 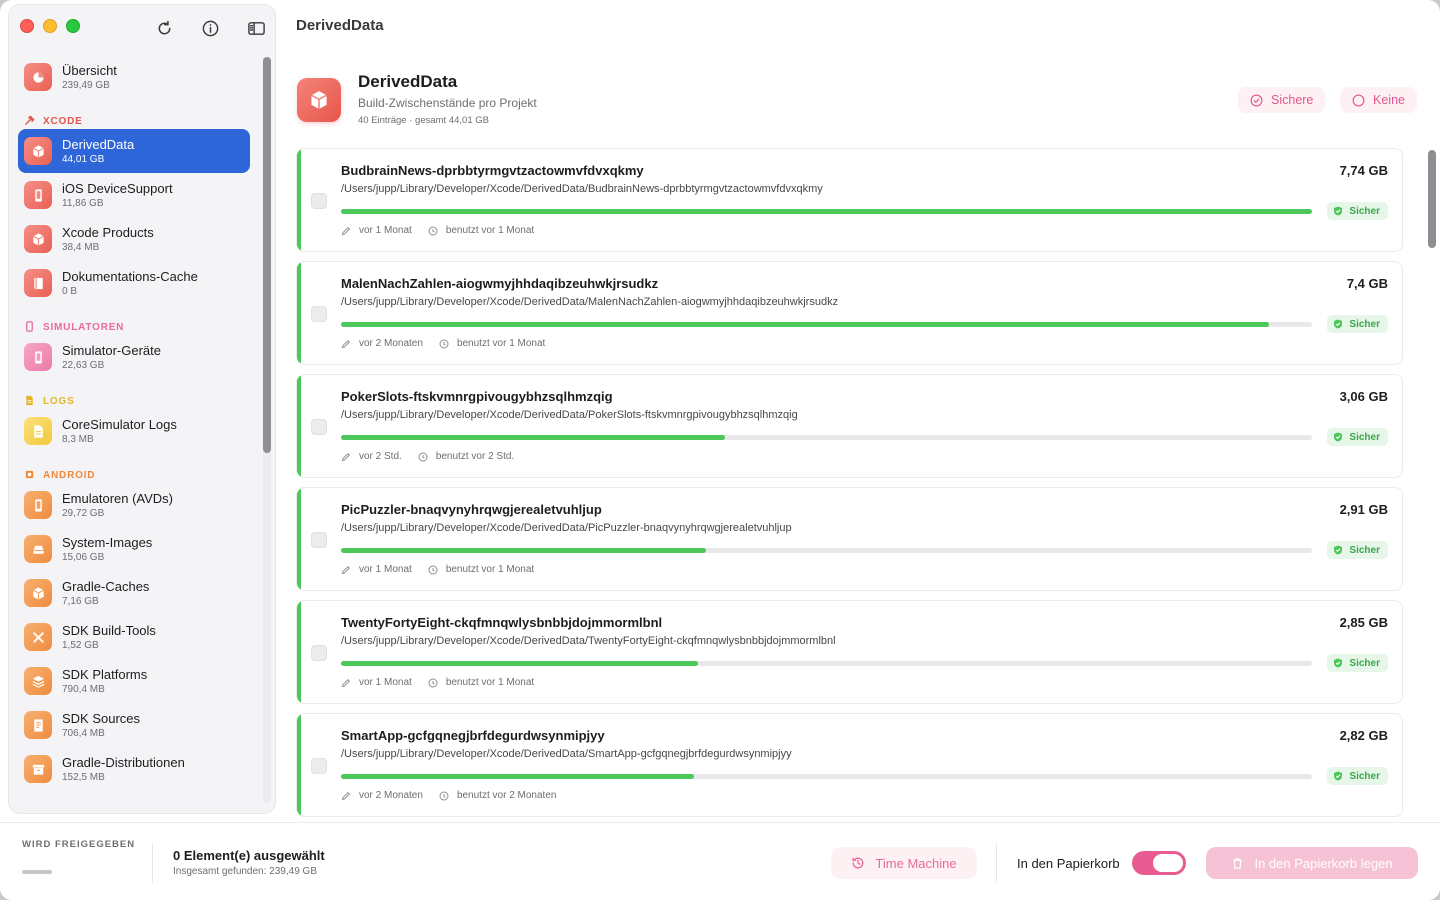 What do you see at coordinates (904, 863) in the screenshot?
I see `time-machine-button: Time Machine` at bounding box center [904, 863].